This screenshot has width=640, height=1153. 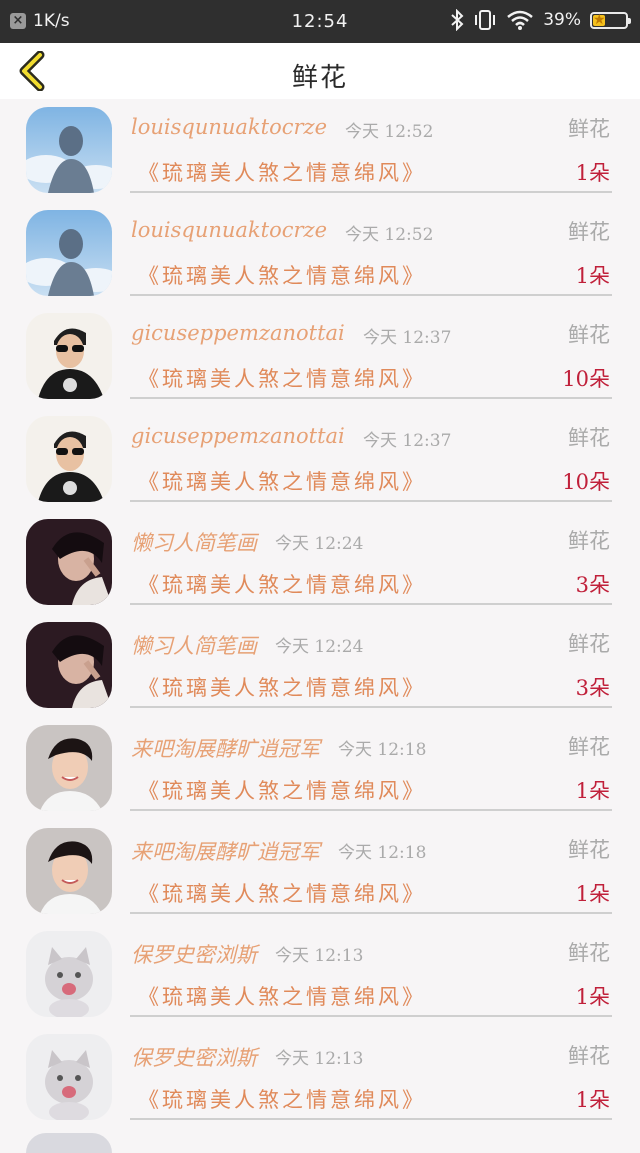 What do you see at coordinates (540, 20) in the screenshot?
I see `status-right: 39% ★` at bounding box center [540, 20].